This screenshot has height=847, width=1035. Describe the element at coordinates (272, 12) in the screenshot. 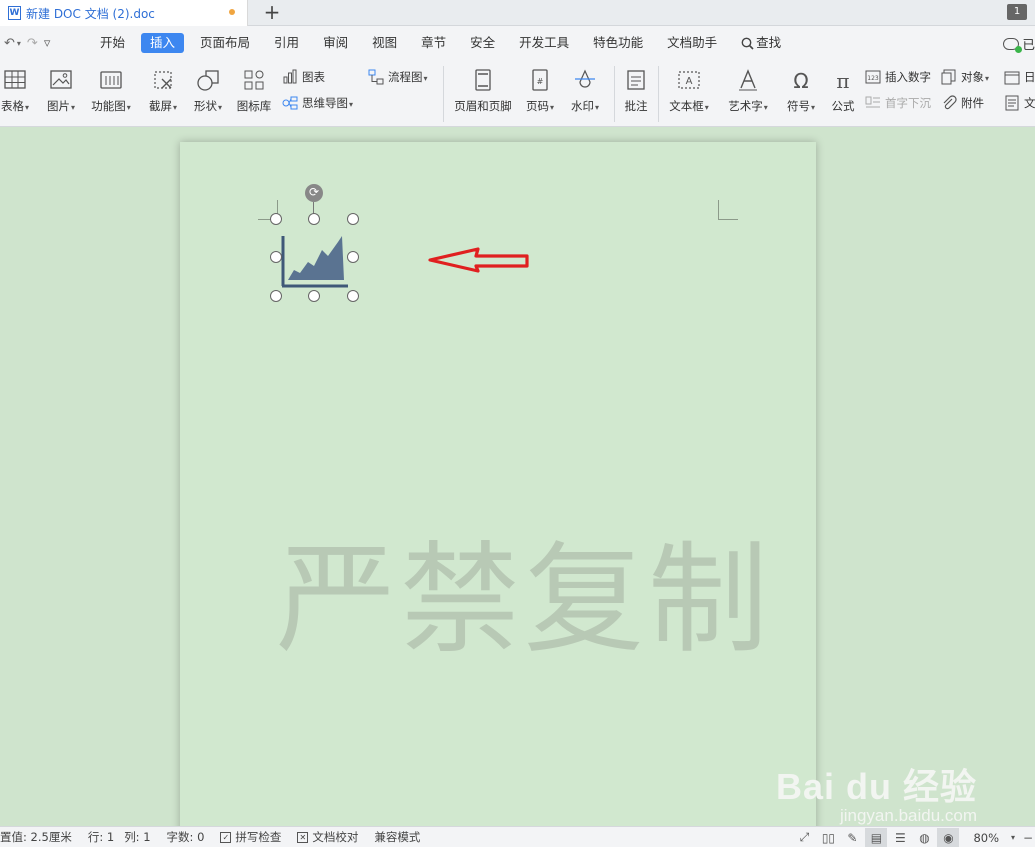

I see `new-tab-button: +` at that location.